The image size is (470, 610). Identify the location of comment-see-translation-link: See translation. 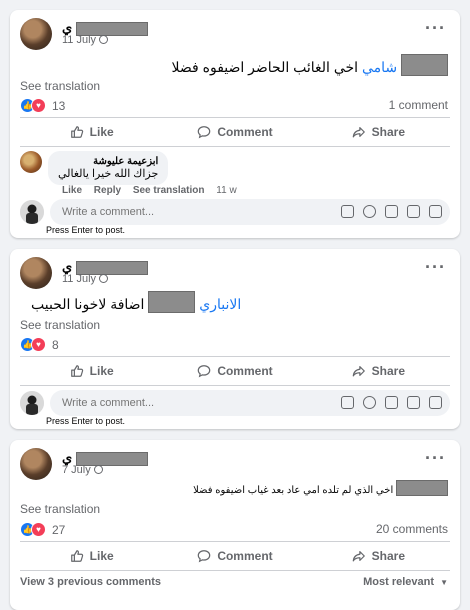
(169, 190).